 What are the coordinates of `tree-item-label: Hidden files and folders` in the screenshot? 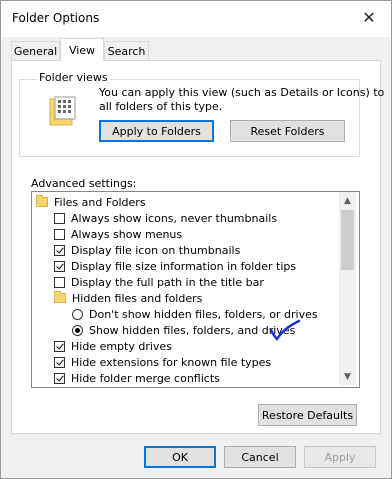 It's located at (137, 298).